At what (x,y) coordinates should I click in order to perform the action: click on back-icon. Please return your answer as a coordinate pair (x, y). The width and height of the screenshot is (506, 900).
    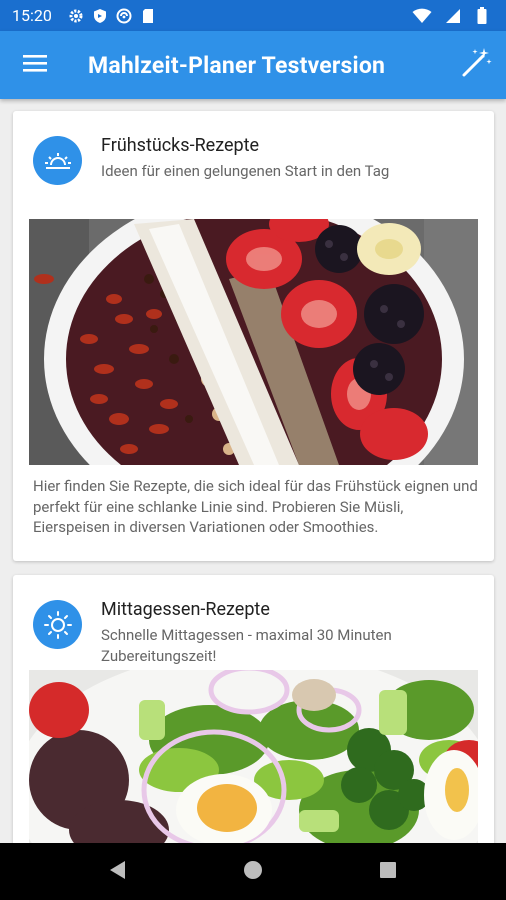
    Looking at the image, I should click on (118, 872).